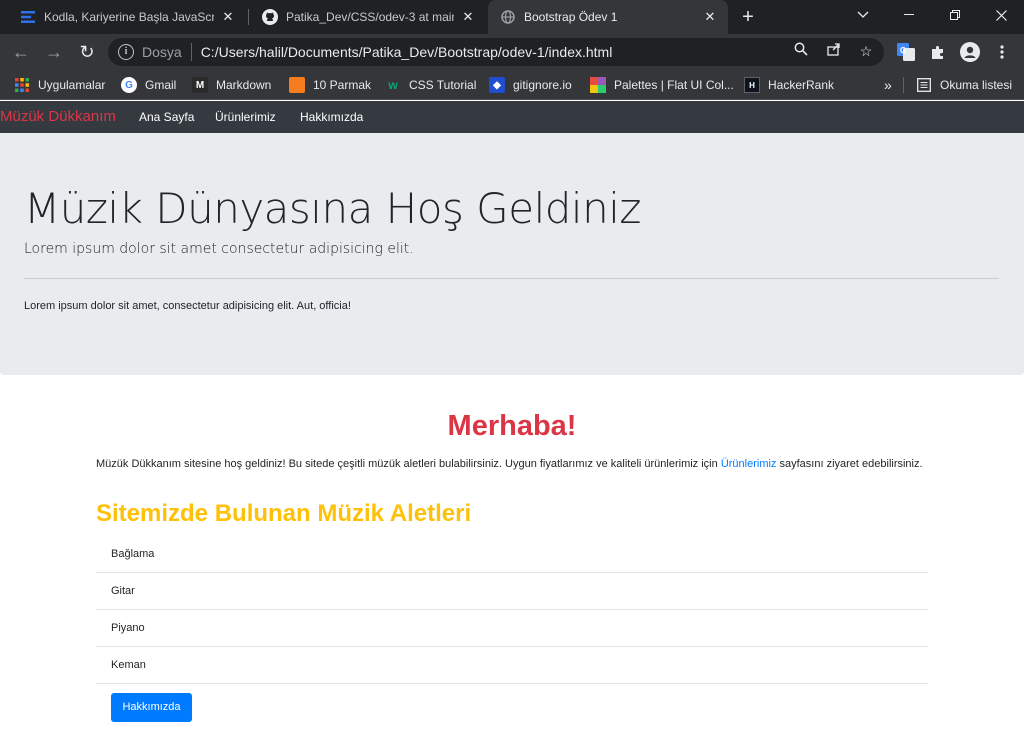 This screenshot has height=738, width=1024. I want to click on bookmark-label: gitignore.io, so click(542, 85).